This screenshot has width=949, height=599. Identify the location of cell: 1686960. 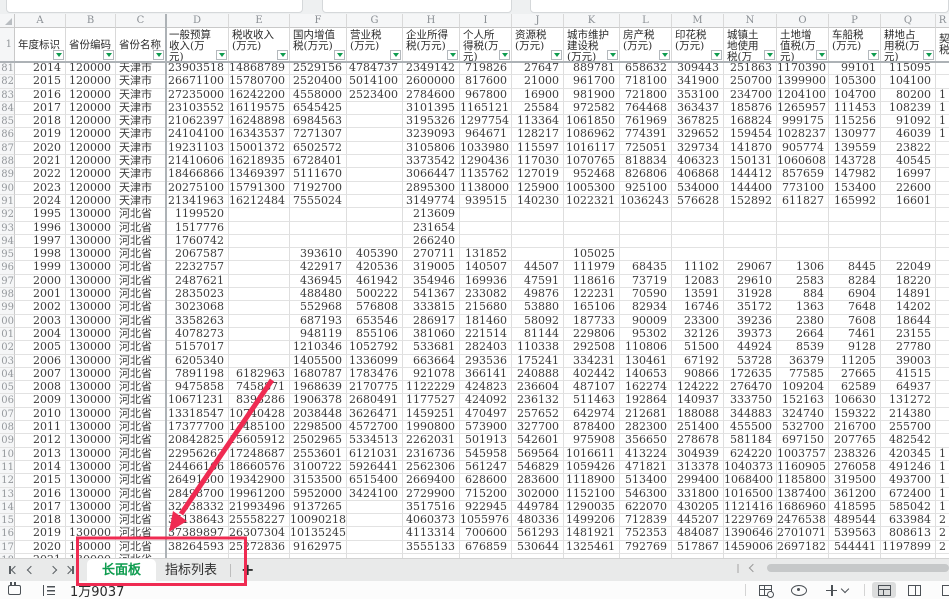
(803, 507).